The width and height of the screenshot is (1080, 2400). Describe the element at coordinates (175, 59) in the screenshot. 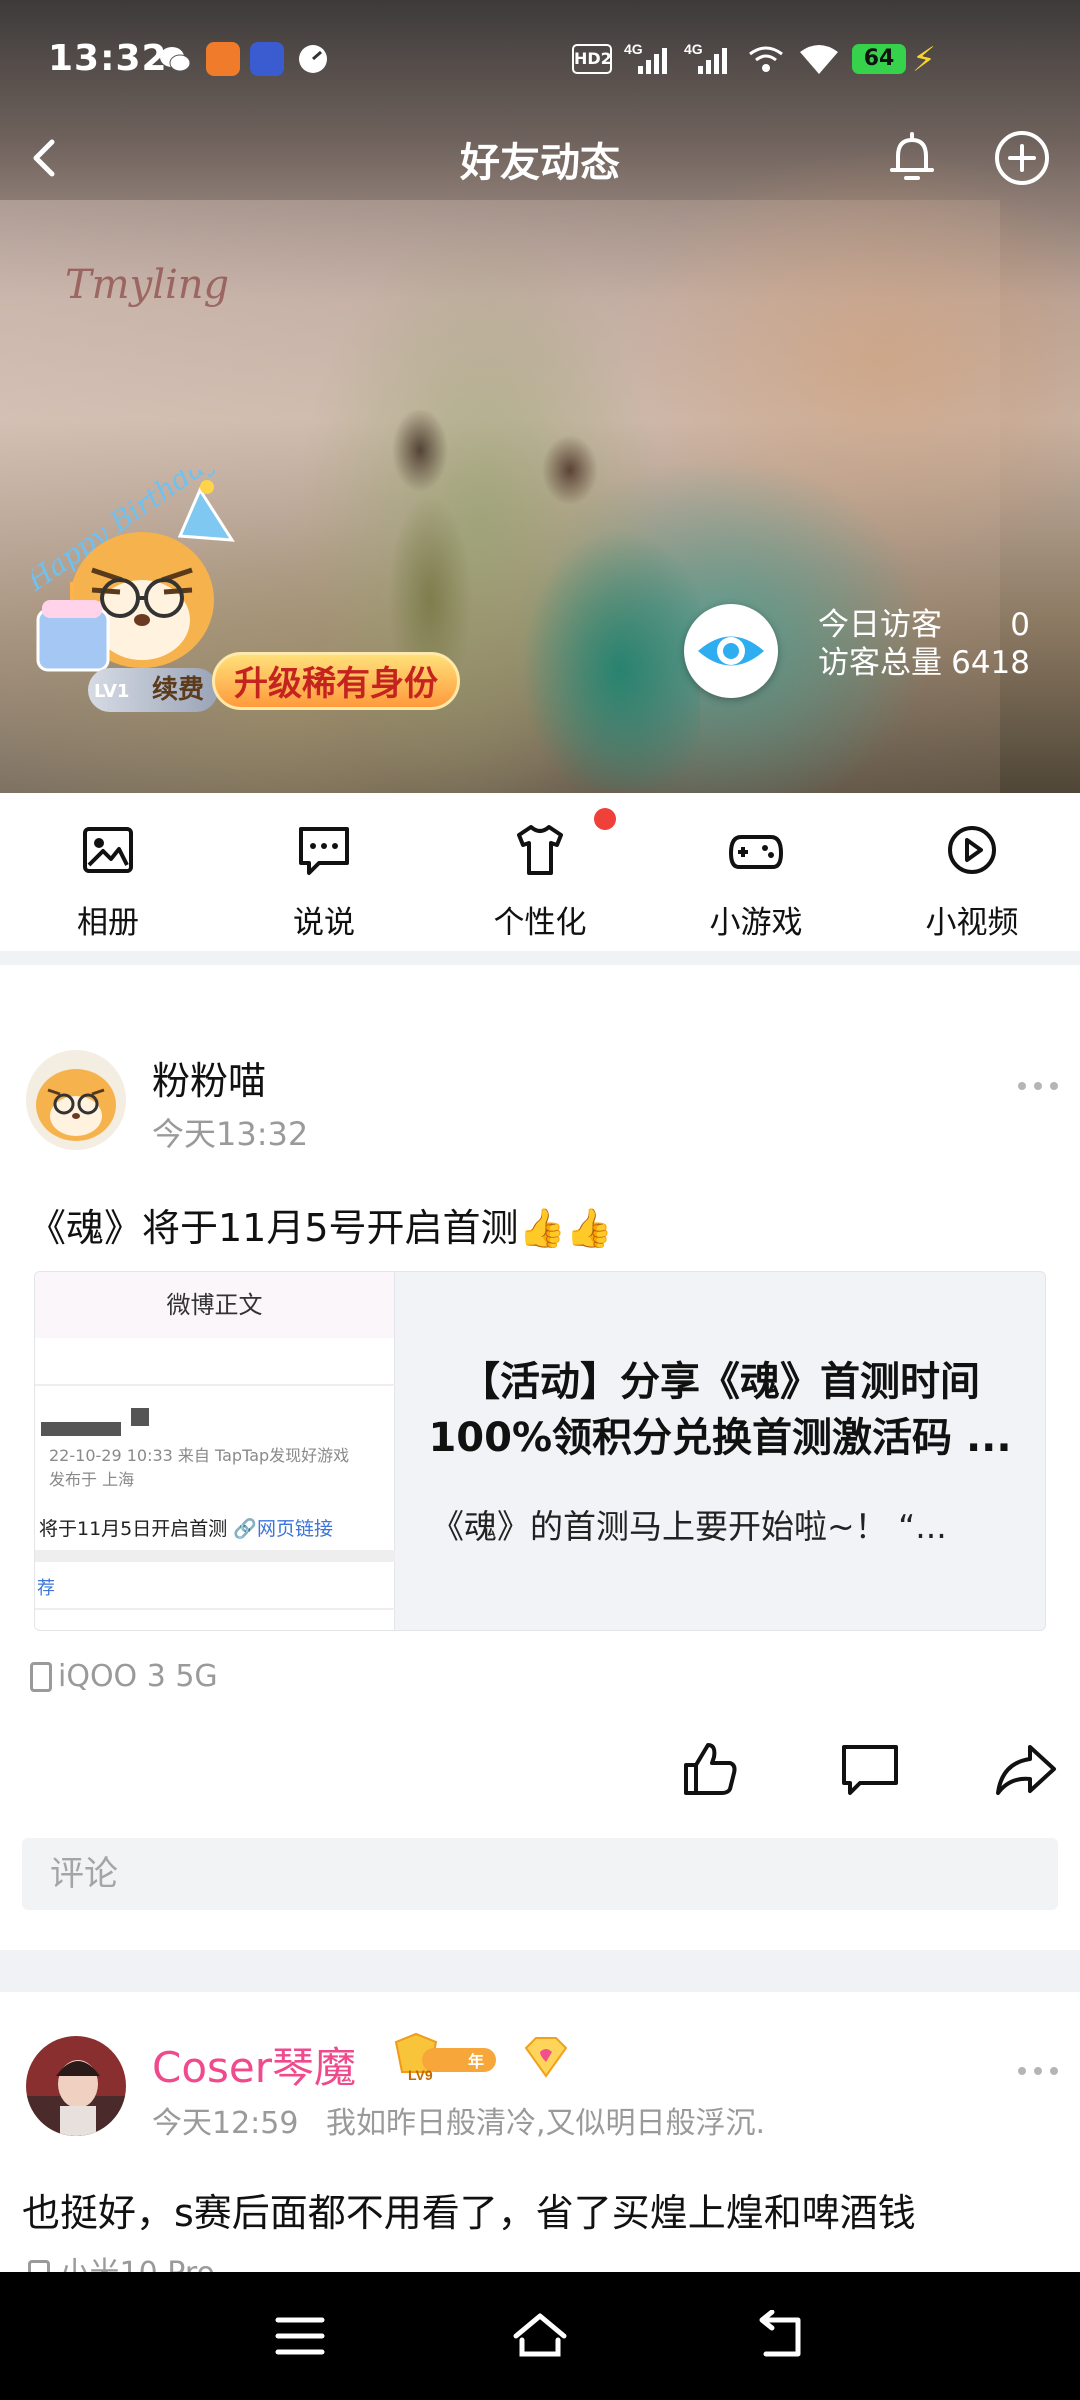

I see `wechat-icon` at that location.